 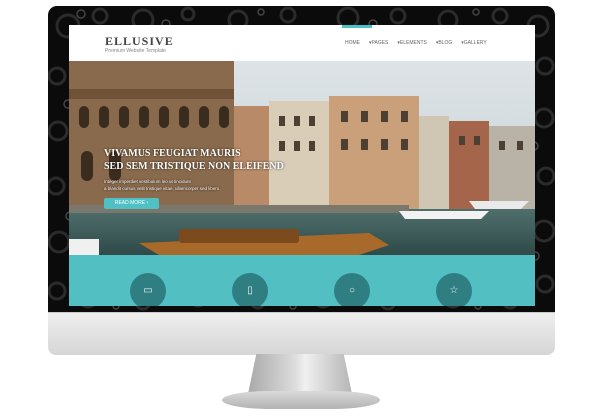 What do you see at coordinates (172, 153) in the screenshot?
I see `hero-title-line-1: VIVAMUS FEUGIAT MAURIS` at bounding box center [172, 153].